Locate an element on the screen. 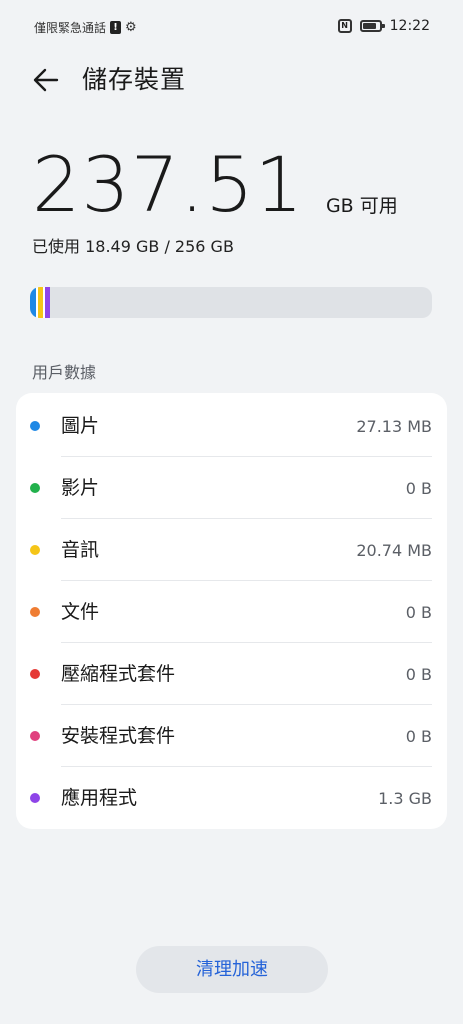 Image resolution: width=463 pixels, height=1024 pixels. category-name: 應用程式 is located at coordinates (99, 798).